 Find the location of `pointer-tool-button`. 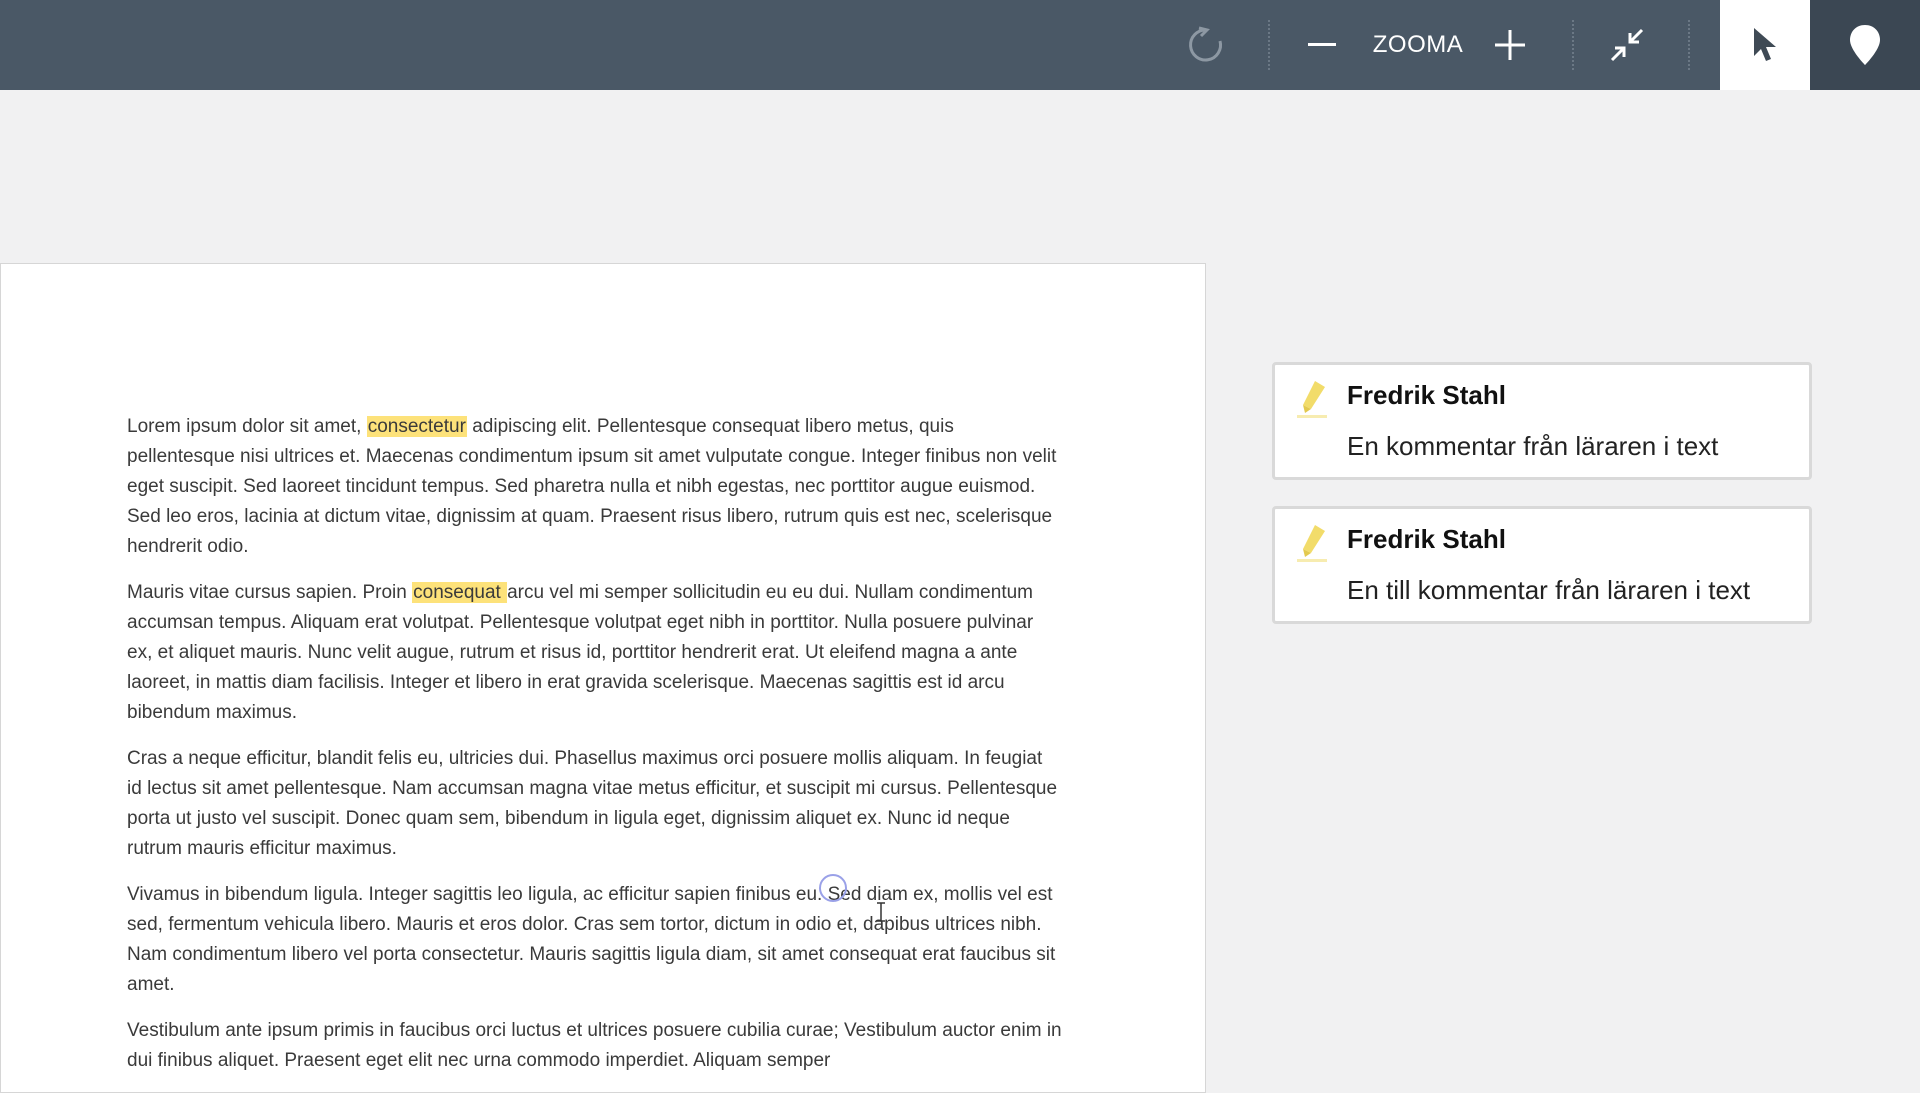

pointer-tool-button is located at coordinates (1765, 45).